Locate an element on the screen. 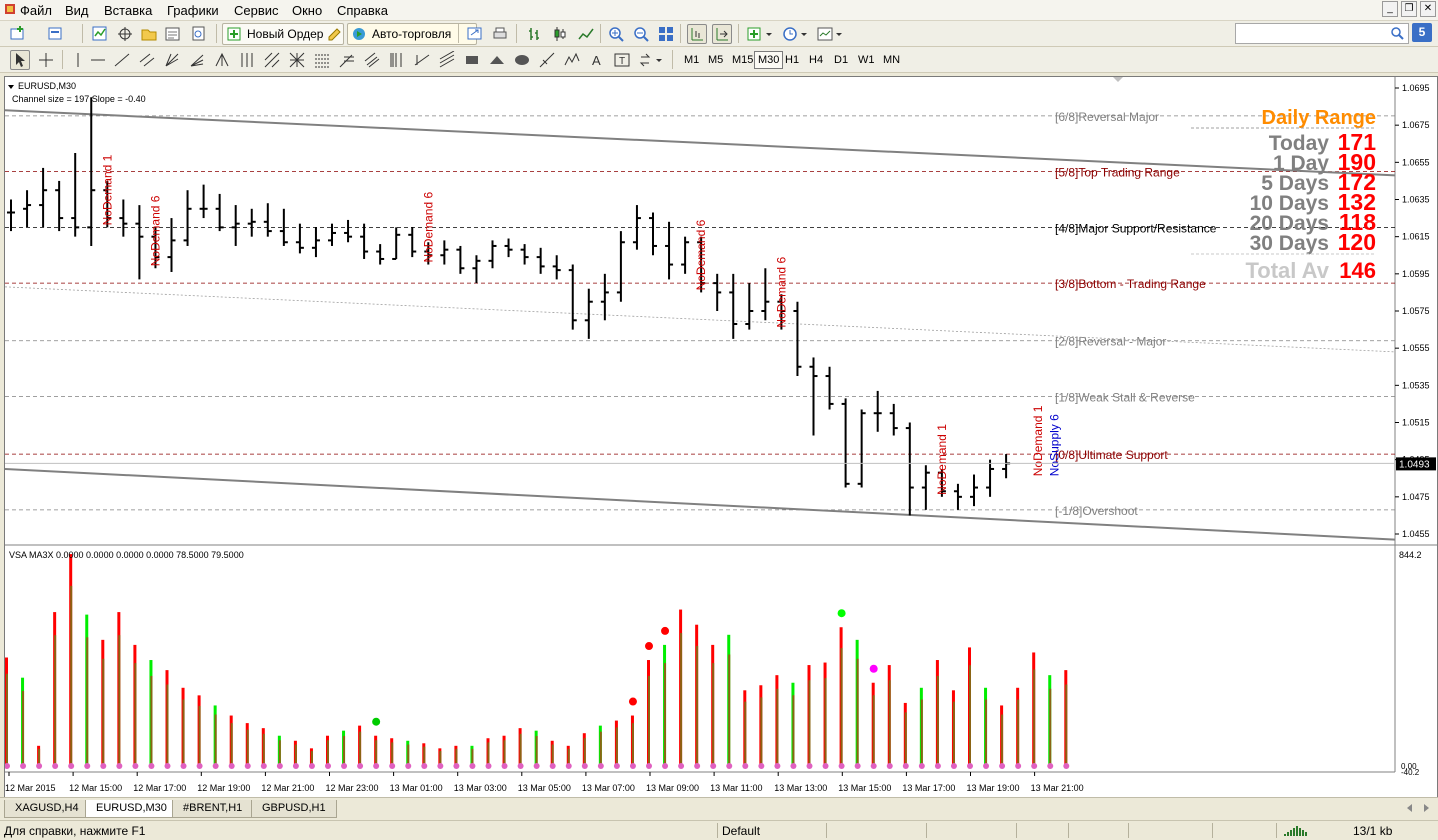 This screenshot has width=1438, height=840. grid-icon is located at coordinates (297, 60).